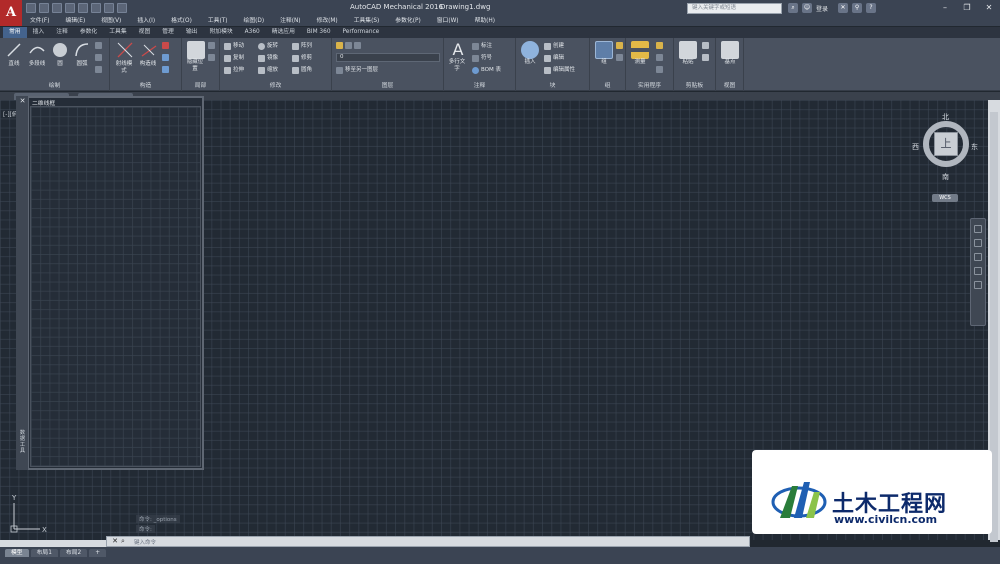  What do you see at coordinates (145, 542) in the screenshot?
I see `command-input: 键入命令` at bounding box center [145, 542].